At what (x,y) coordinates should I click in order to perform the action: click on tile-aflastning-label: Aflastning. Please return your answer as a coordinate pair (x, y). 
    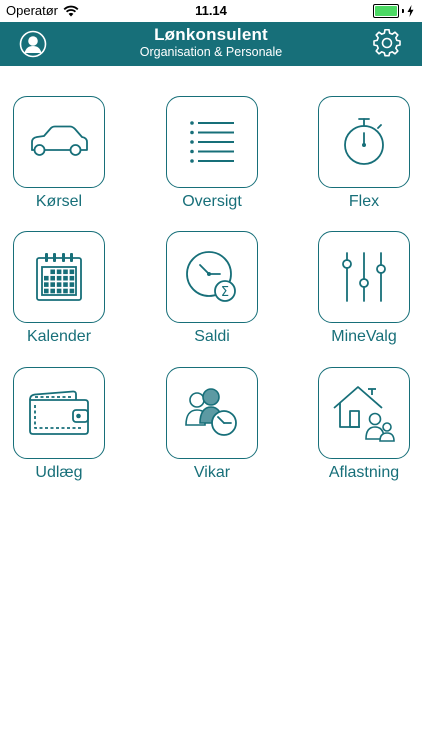
    Looking at the image, I should click on (364, 472).